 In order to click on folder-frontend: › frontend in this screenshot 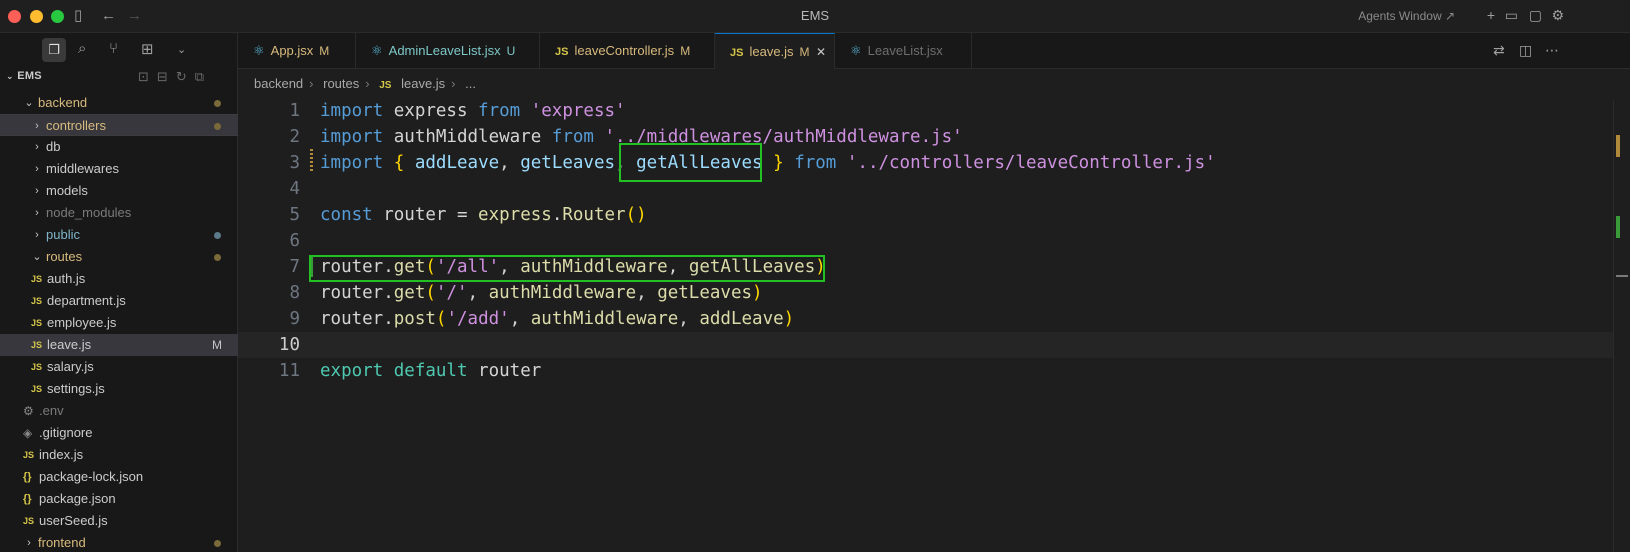, I will do `click(119, 542)`.